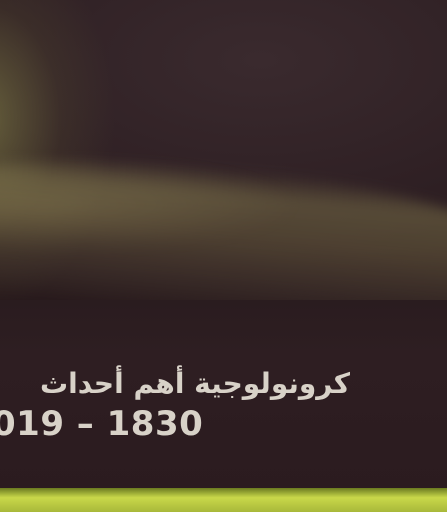 The image size is (447, 512). Describe the element at coordinates (223, 500) in the screenshot. I see `bottom-strip` at that location.